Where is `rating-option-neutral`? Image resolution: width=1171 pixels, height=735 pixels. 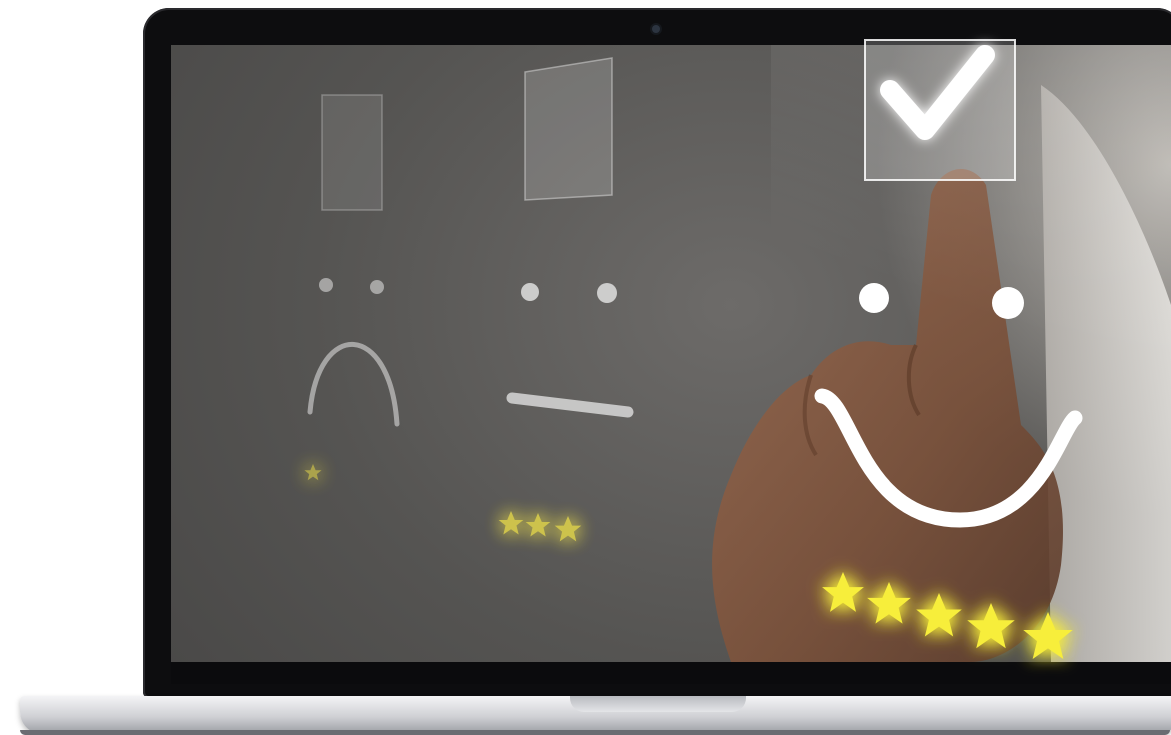
rating-option-neutral is located at coordinates (566, 299).